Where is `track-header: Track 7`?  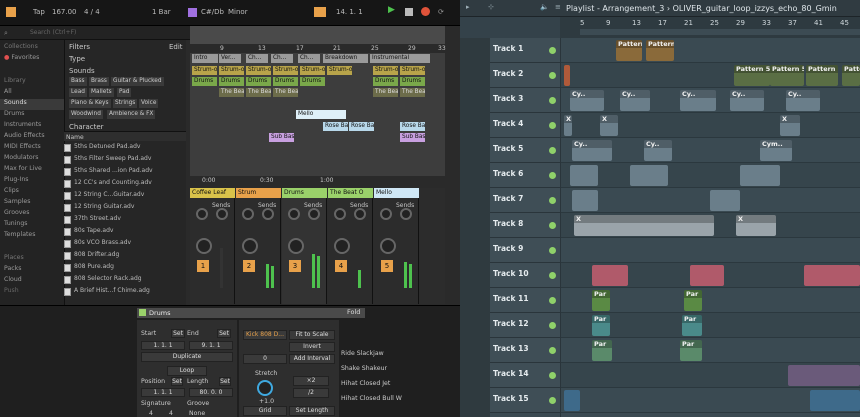 track-header: Track 7 is located at coordinates (525, 200).